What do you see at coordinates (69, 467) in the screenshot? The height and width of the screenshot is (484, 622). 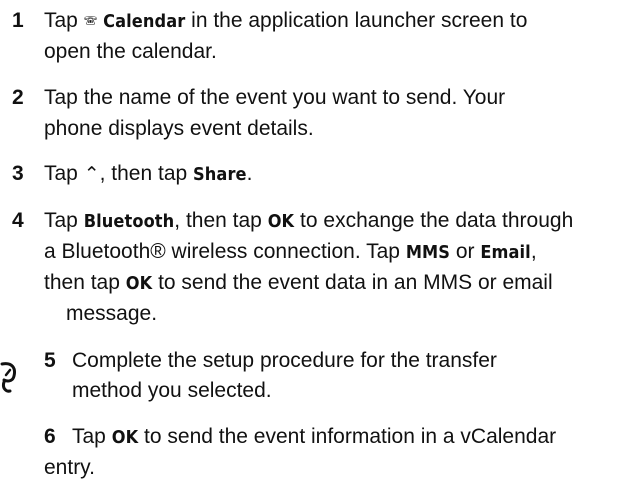 I see `step-text: entry.` at bounding box center [69, 467].